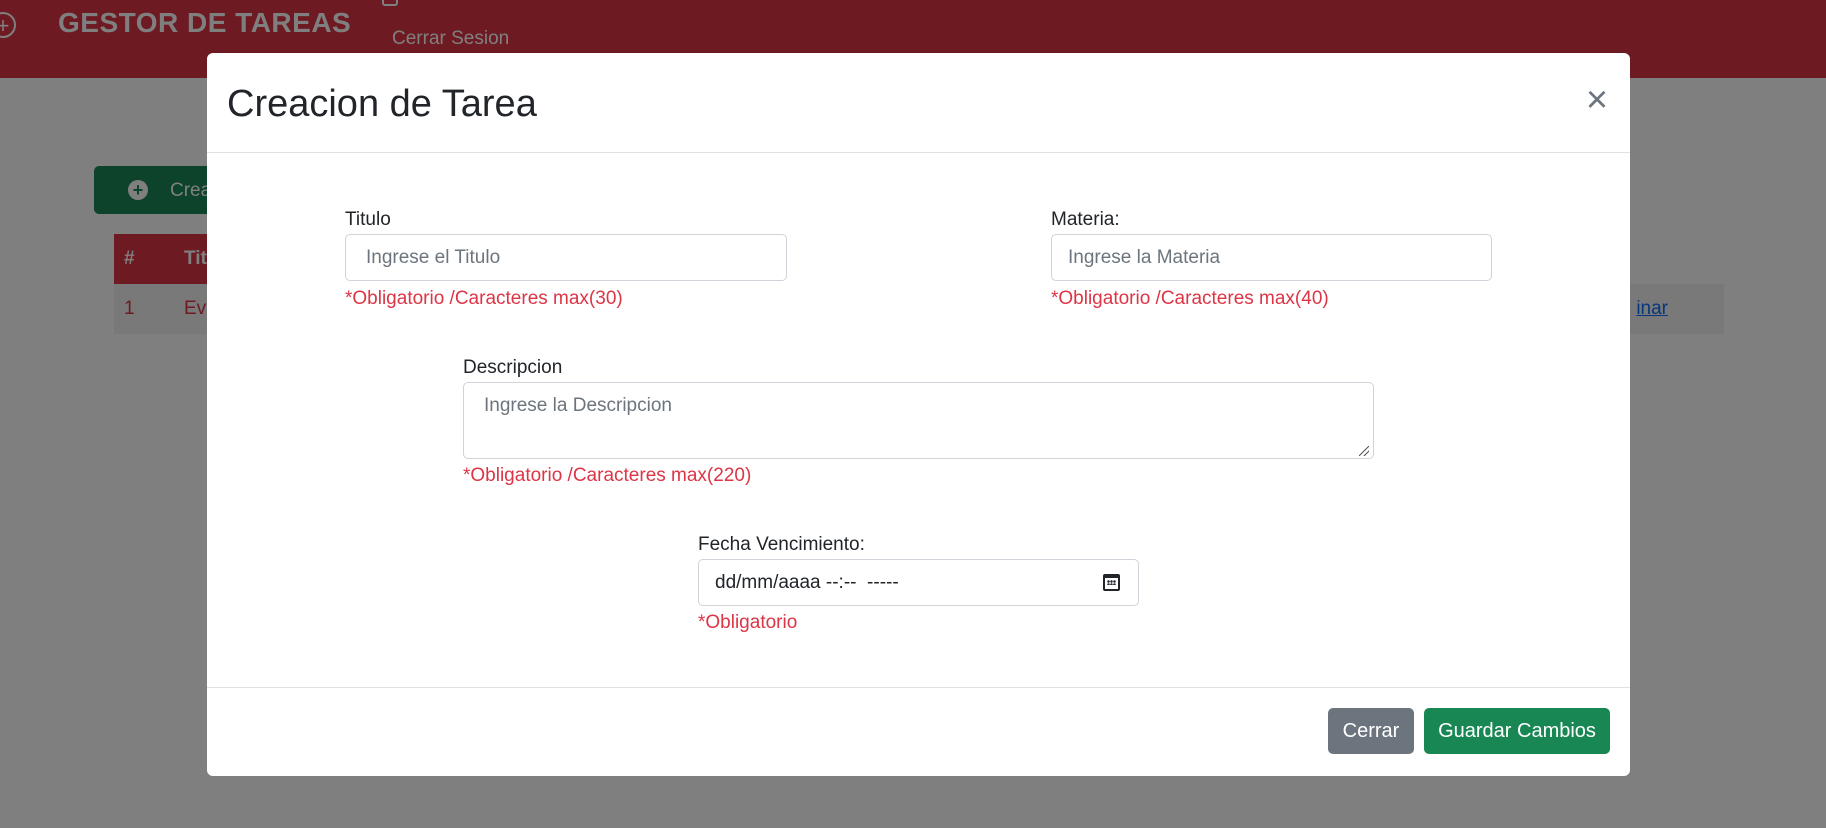 The height and width of the screenshot is (828, 1826). What do you see at coordinates (607, 475) in the screenshot?
I see `descripcion-hint: *Obligatorio /Caracteres max(220)` at bounding box center [607, 475].